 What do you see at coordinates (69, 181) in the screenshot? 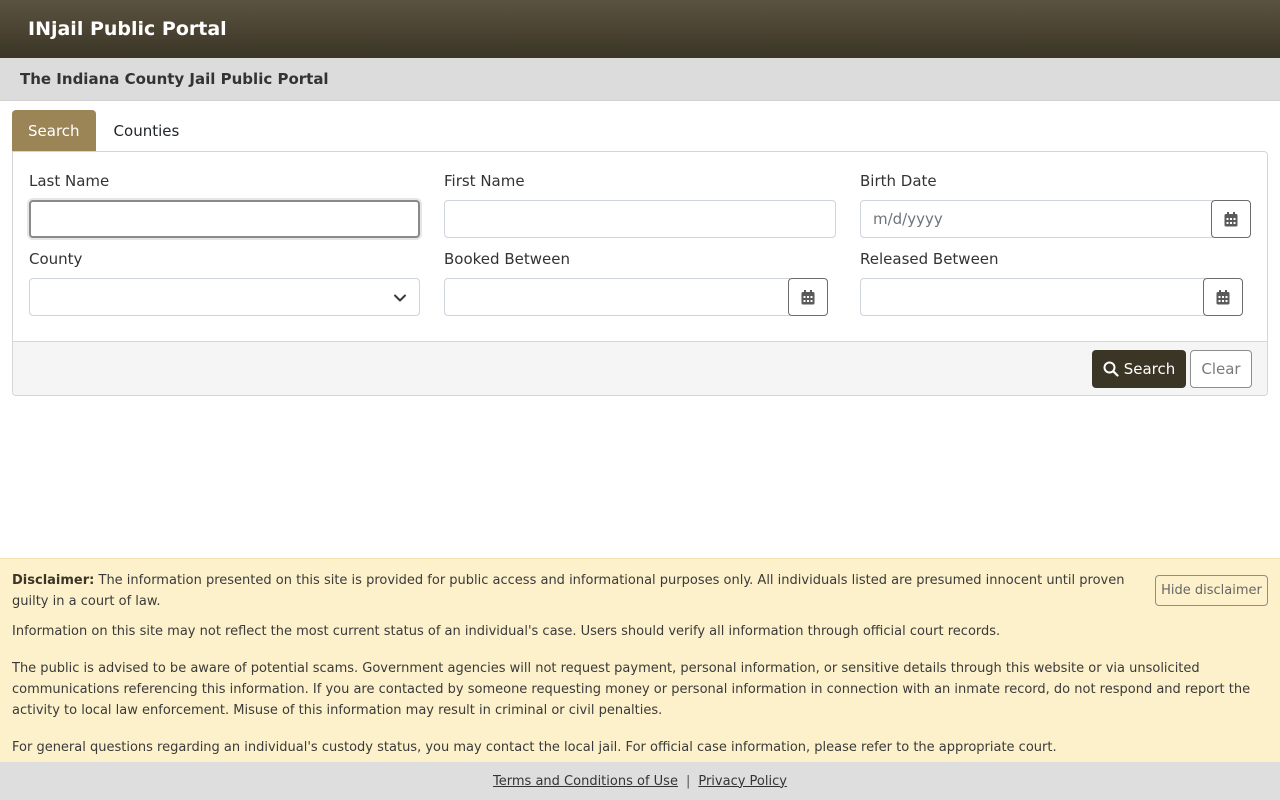
I see `last-name-label: Last Name` at bounding box center [69, 181].